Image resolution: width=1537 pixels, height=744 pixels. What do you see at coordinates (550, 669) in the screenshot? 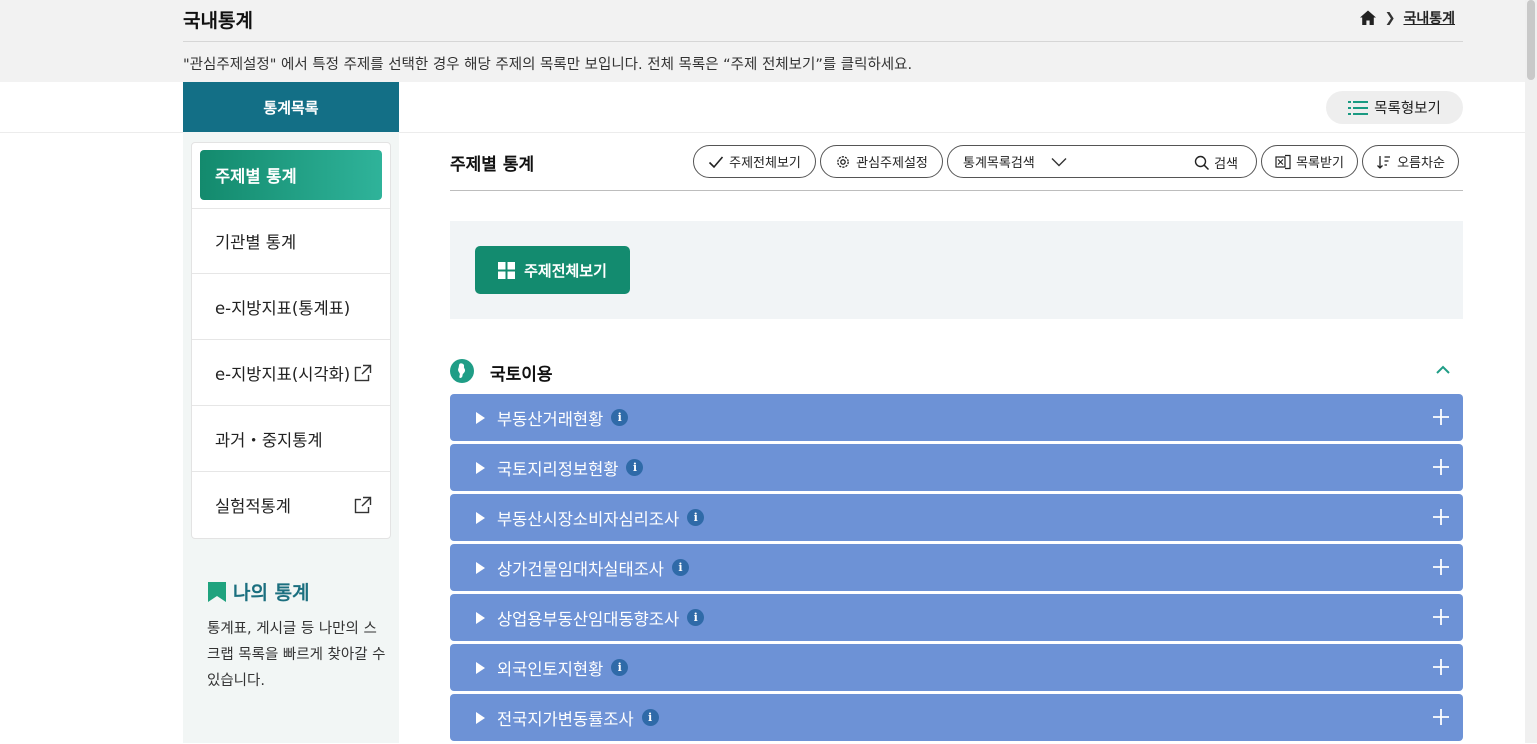
I see `stat-name: 외국인토지현황` at bounding box center [550, 669].